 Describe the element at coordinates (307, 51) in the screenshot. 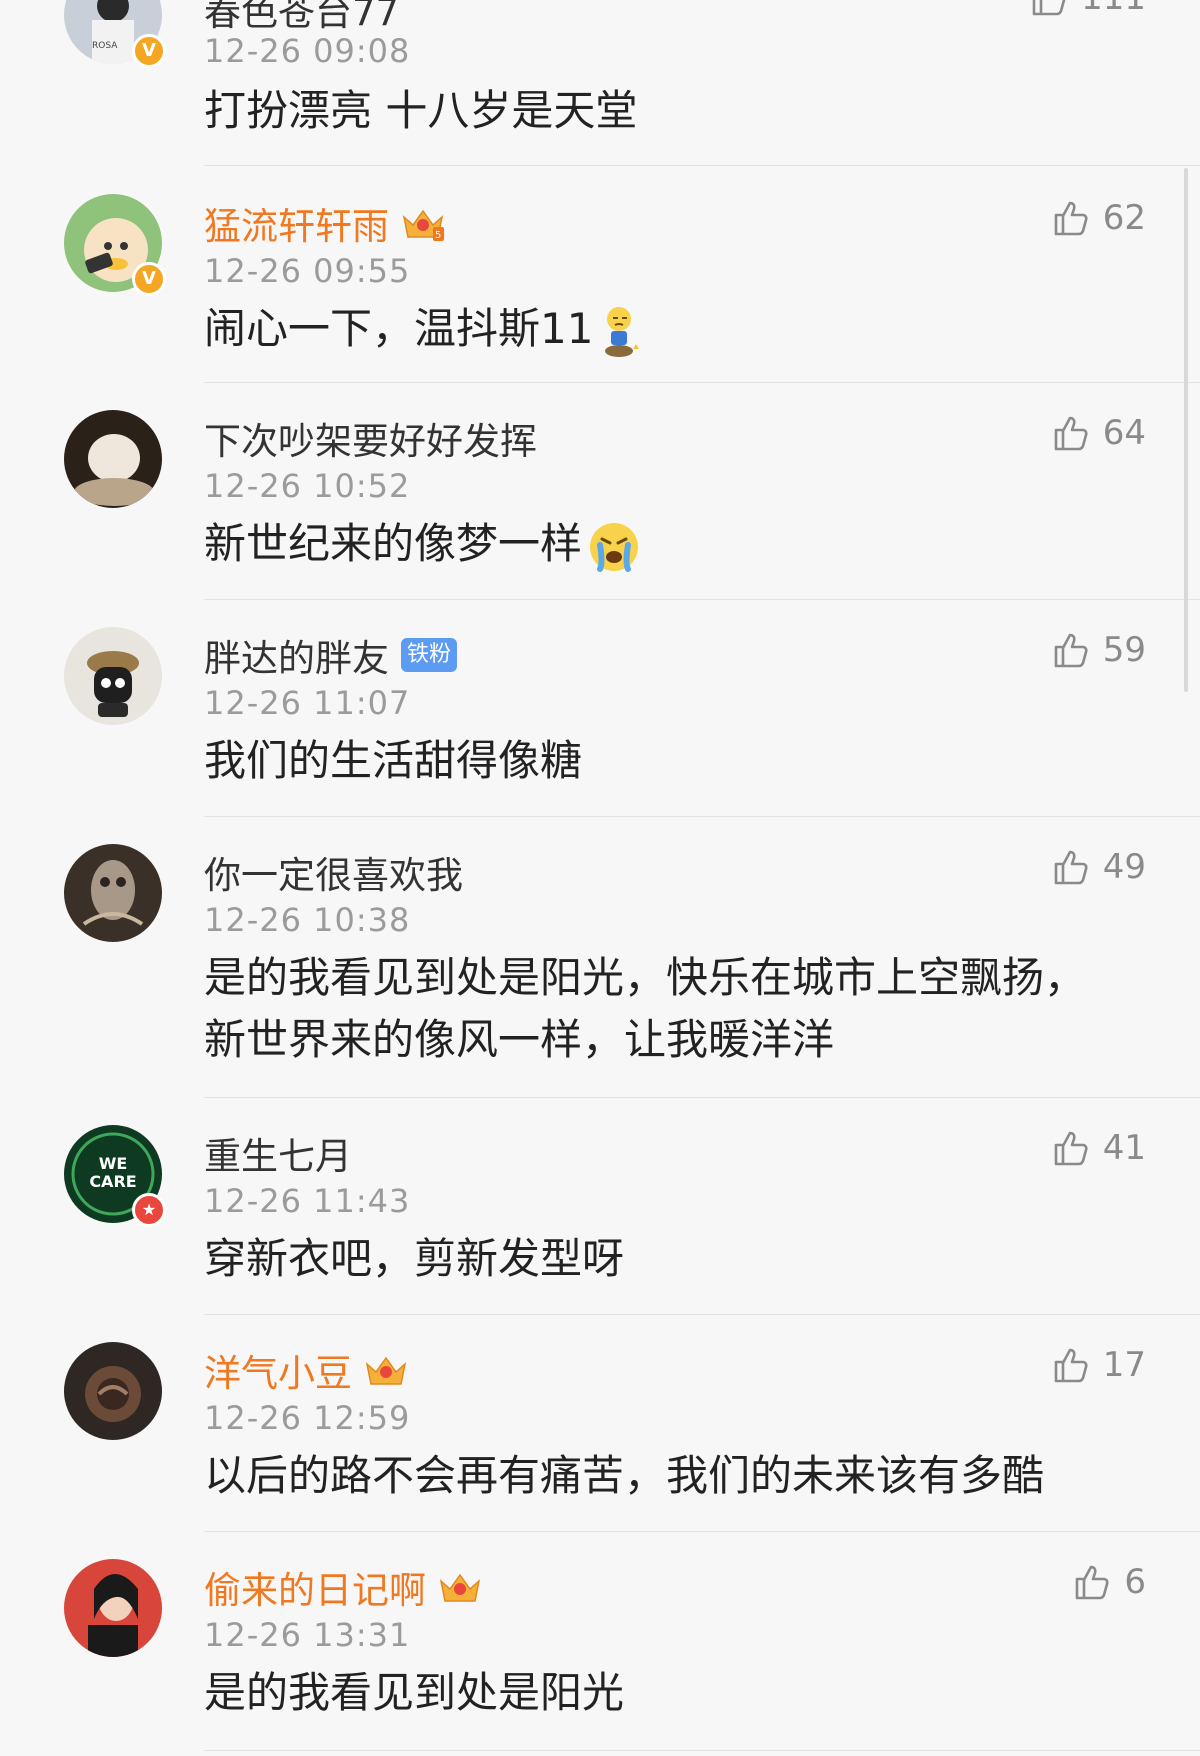

I see `timestamp: 12-26 09:08` at that location.